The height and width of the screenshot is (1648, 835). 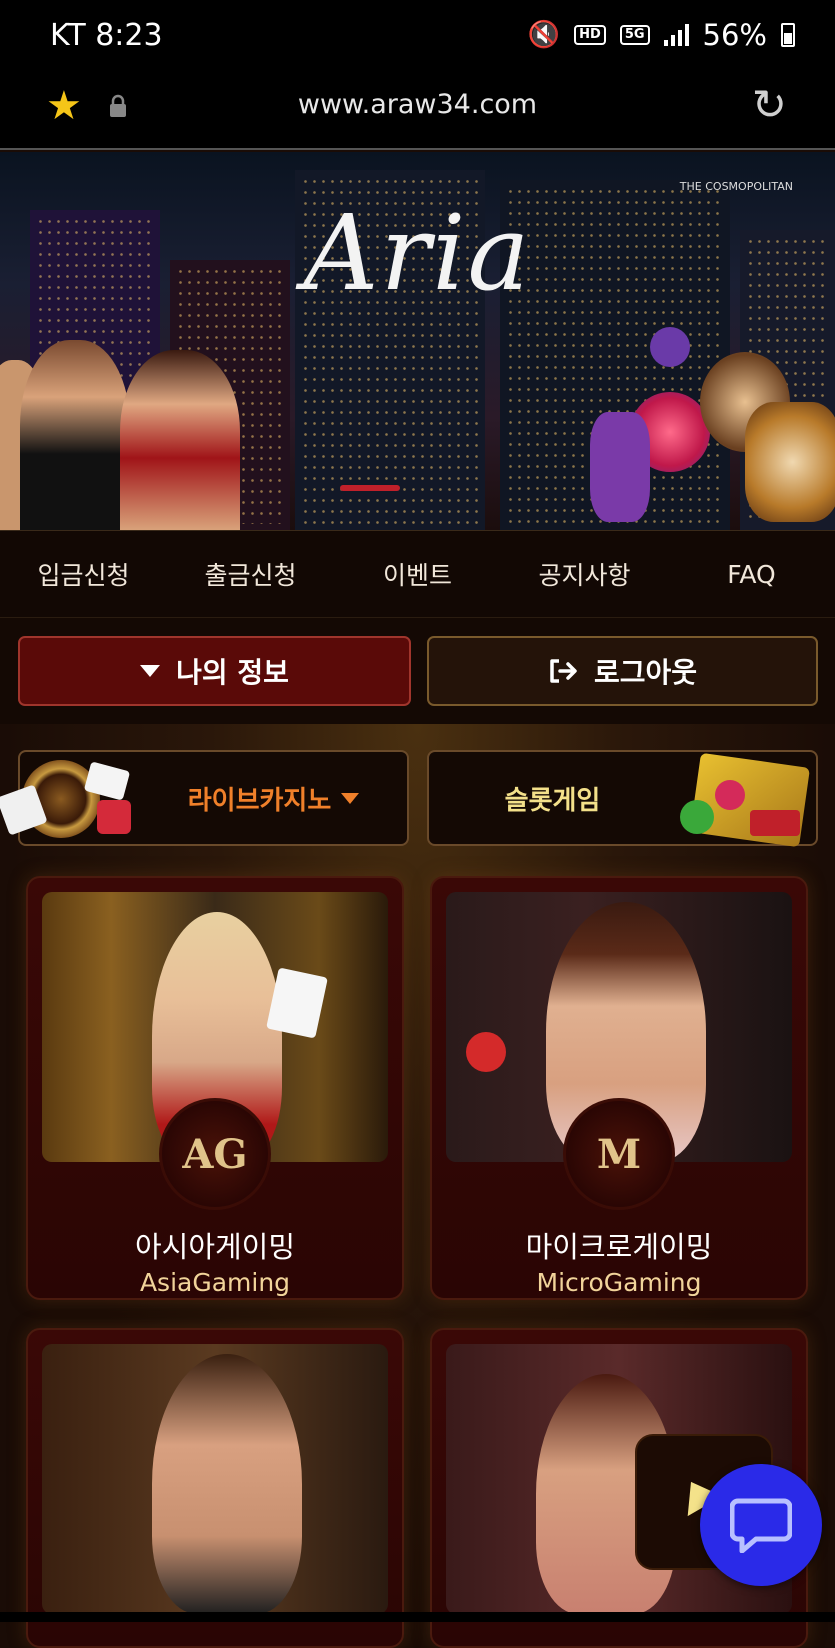 I want to click on logout-icon, so click(x=563, y=671).